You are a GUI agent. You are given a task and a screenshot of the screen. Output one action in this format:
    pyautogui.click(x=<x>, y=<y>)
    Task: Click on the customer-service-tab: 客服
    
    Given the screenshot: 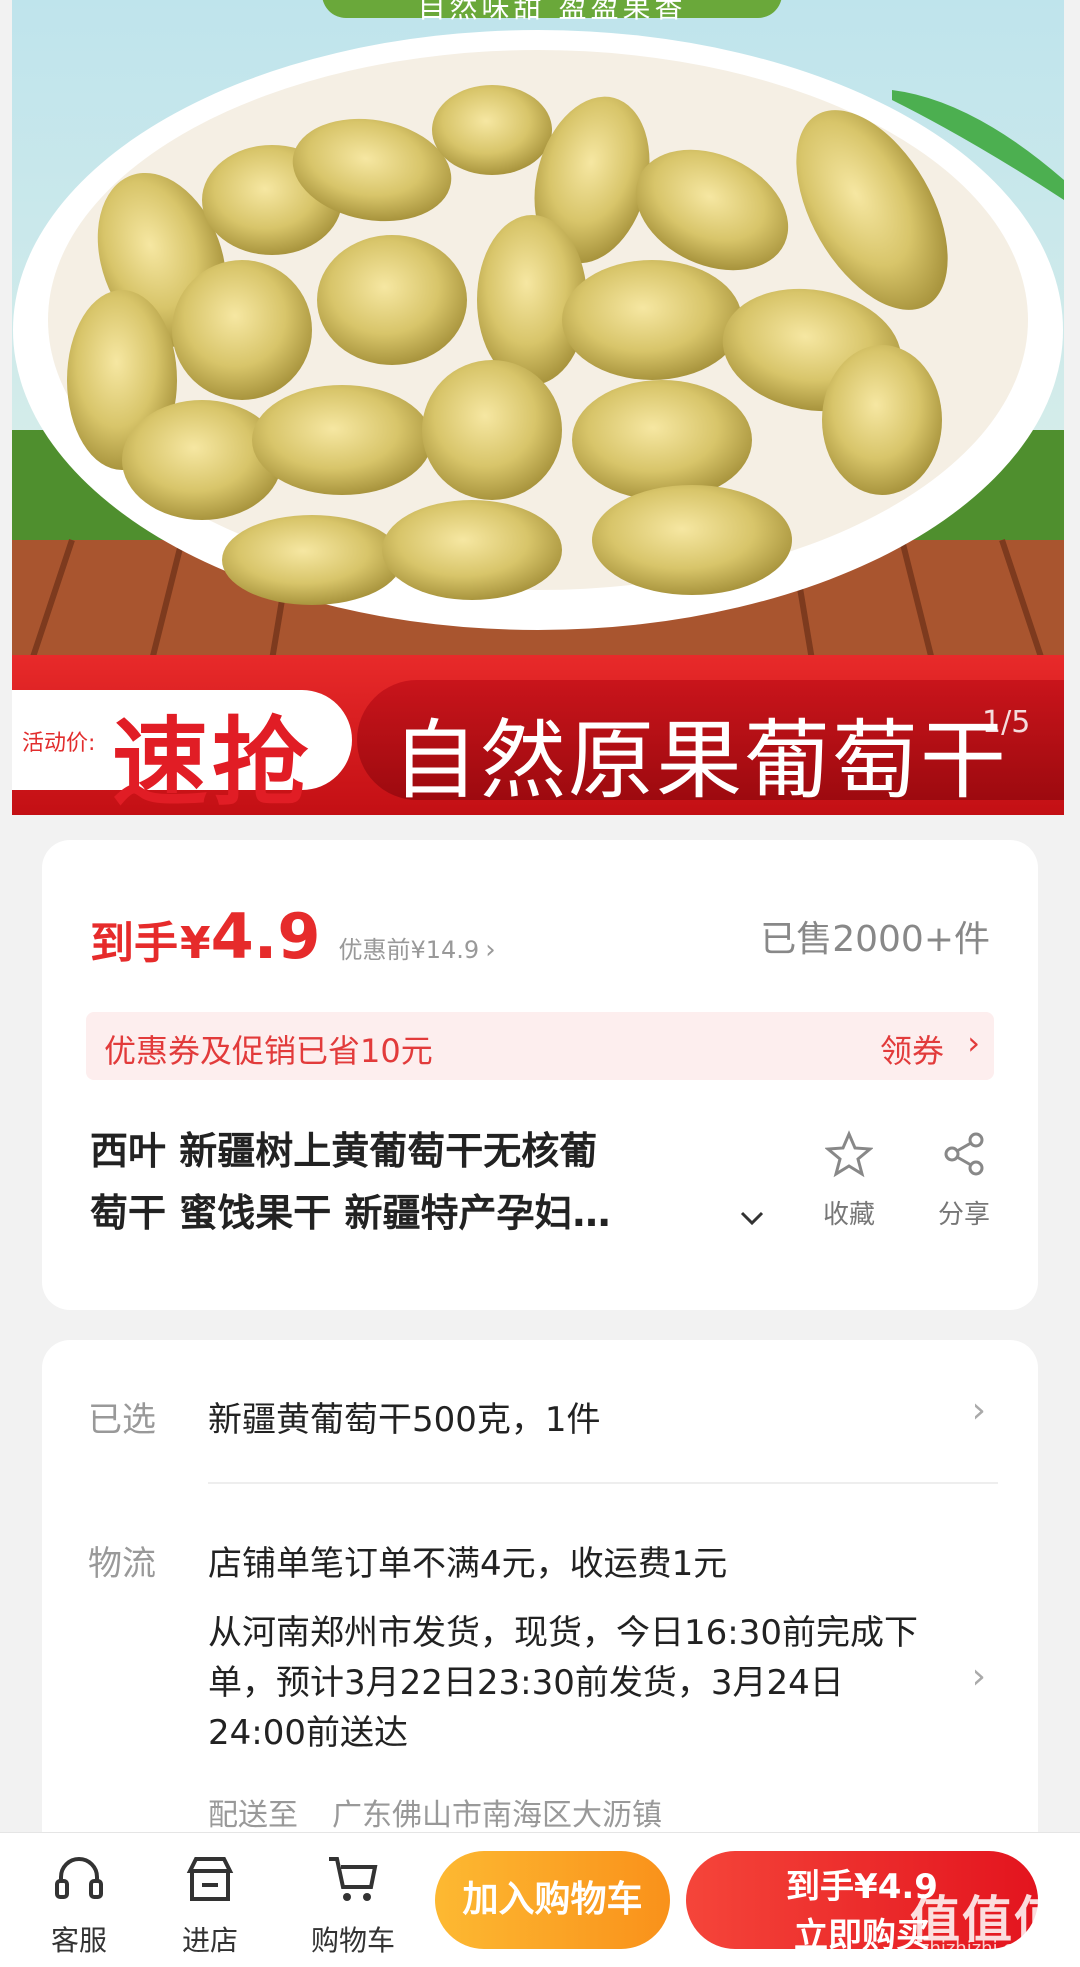 What is the action you would take?
    pyautogui.click(x=79, y=1905)
    